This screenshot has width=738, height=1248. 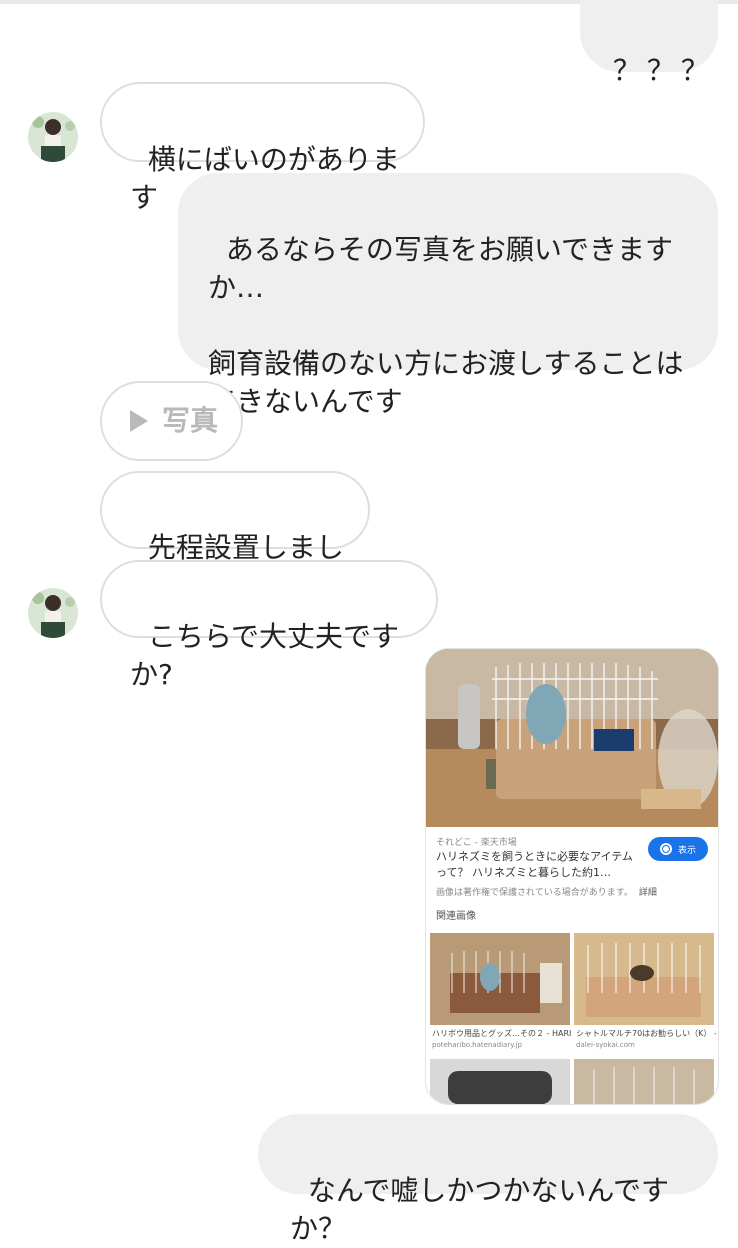 What do you see at coordinates (534, 893) in the screenshot?
I see `copyright-text: 画像は著作権で保護されている場合があります。` at bounding box center [534, 893].